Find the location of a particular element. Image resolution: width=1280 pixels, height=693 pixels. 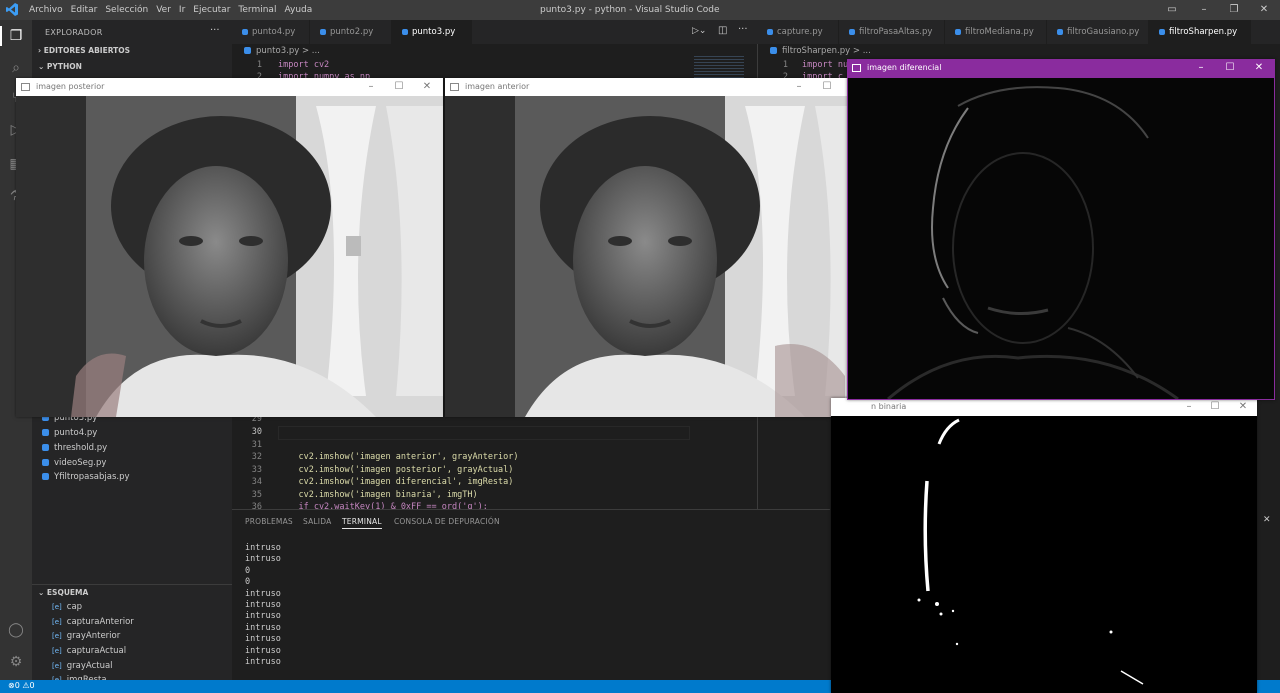

tab-label: filtroGausiano.py is located at coordinates (1103, 32).